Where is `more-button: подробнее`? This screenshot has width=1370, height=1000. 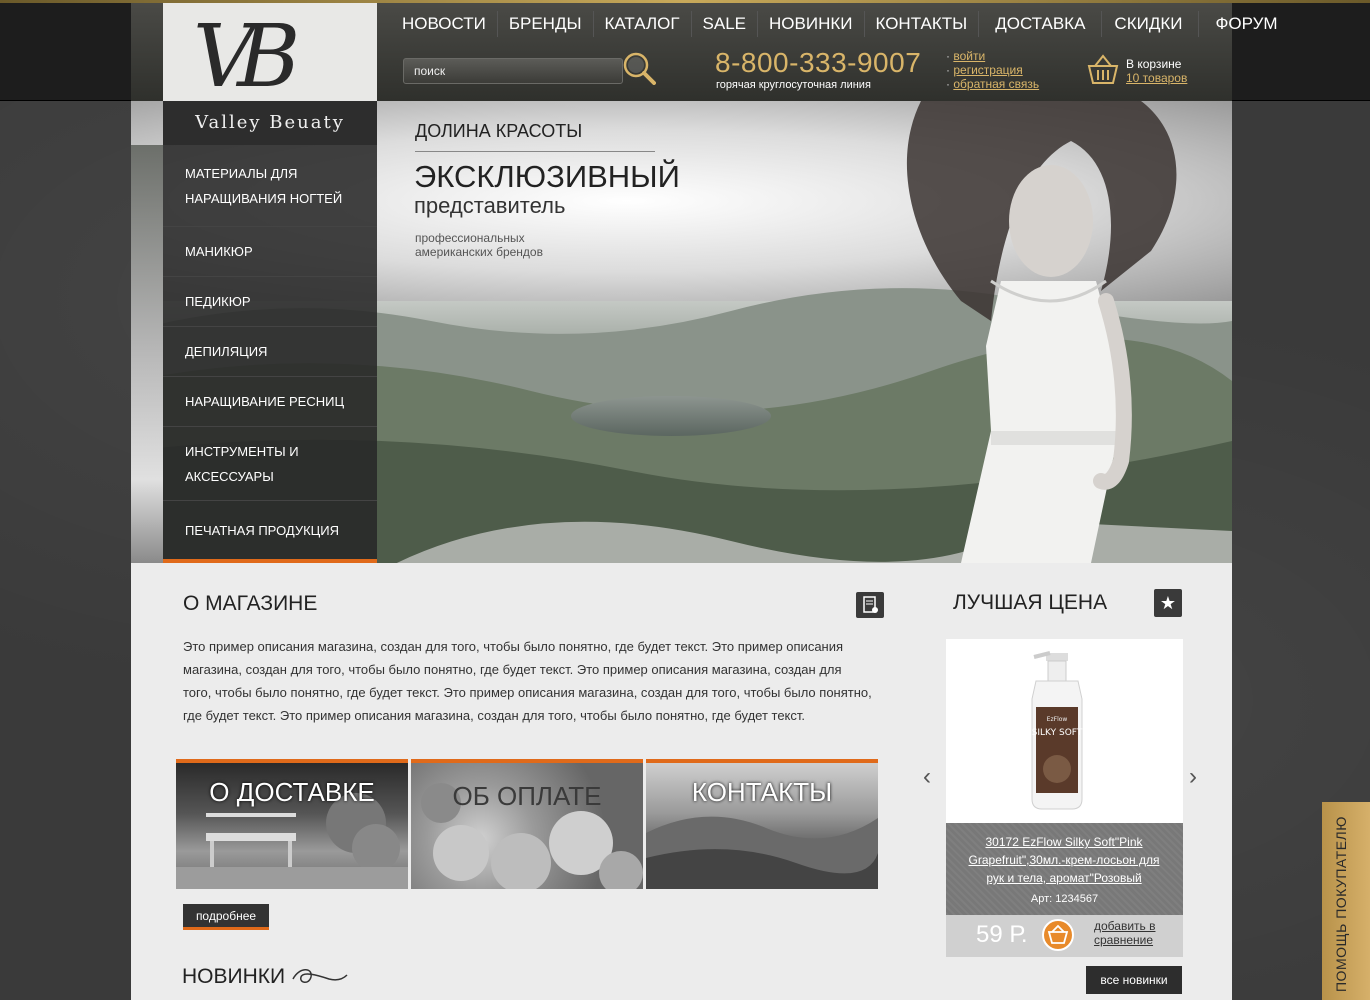 more-button: подробнее is located at coordinates (226, 917).